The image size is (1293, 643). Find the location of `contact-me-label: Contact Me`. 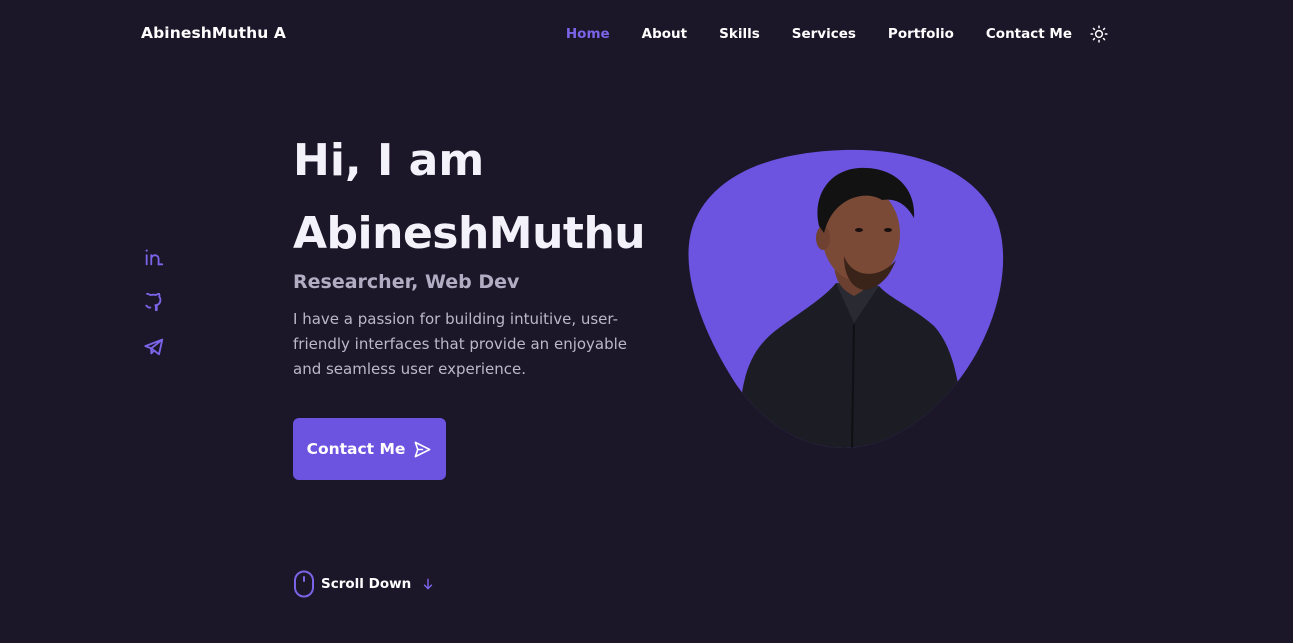

contact-me-label: Contact Me is located at coordinates (356, 449).